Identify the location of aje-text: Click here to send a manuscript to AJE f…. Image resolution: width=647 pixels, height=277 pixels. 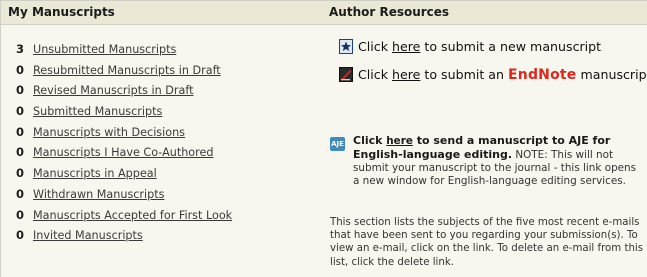
(498, 161).